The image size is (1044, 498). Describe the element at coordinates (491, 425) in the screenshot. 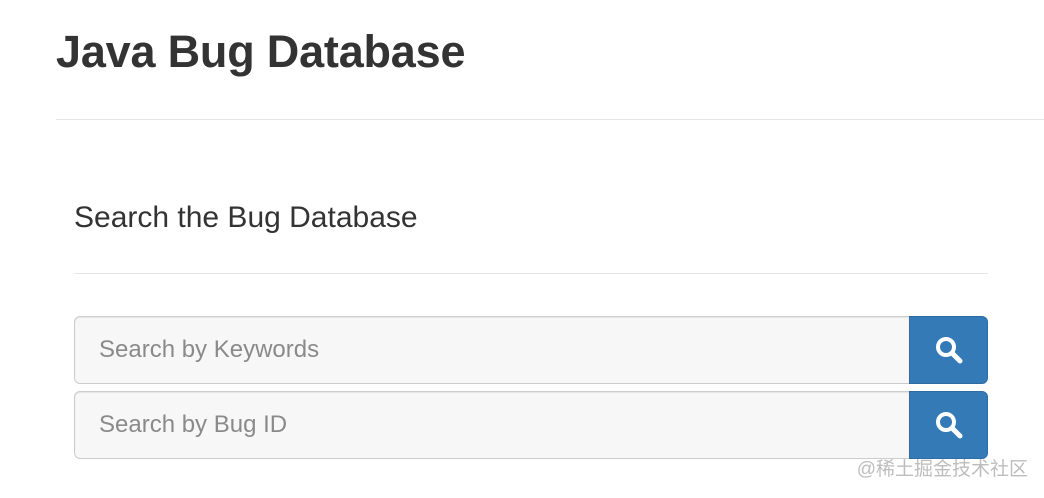

I see `bug-id-search-input` at that location.